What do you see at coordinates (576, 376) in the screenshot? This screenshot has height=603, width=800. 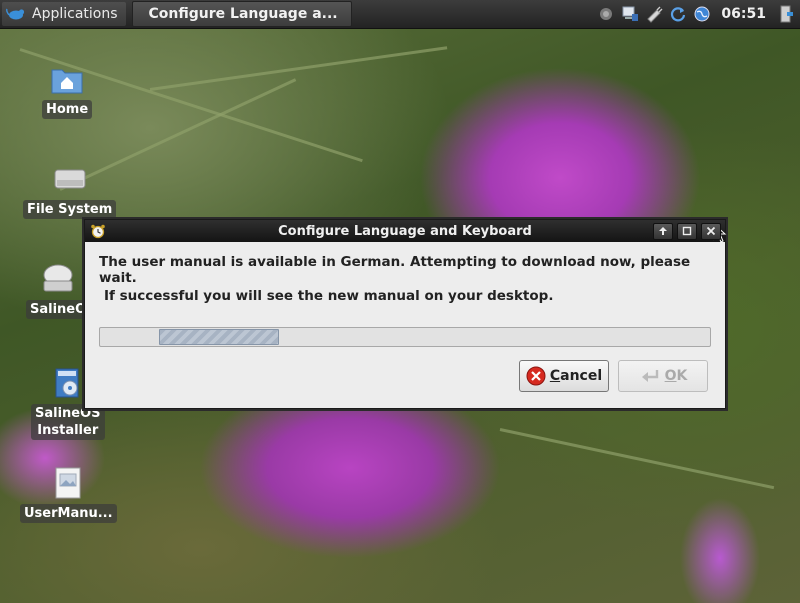 I see `cancel-button-label: Cancel` at bounding box center [576, 376].